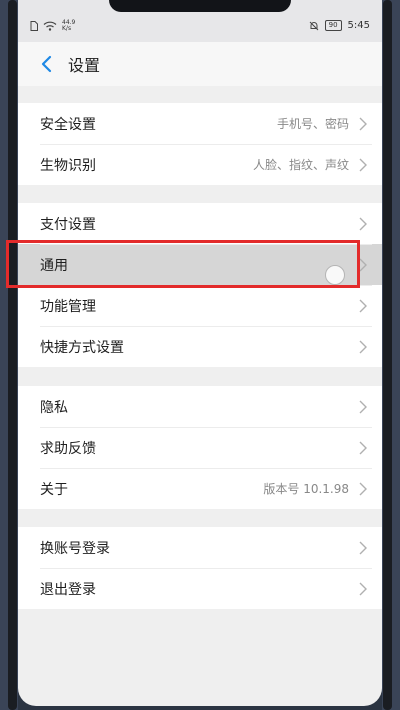  I want to click on status-left: 44.9 K/s, so click(52, 26).